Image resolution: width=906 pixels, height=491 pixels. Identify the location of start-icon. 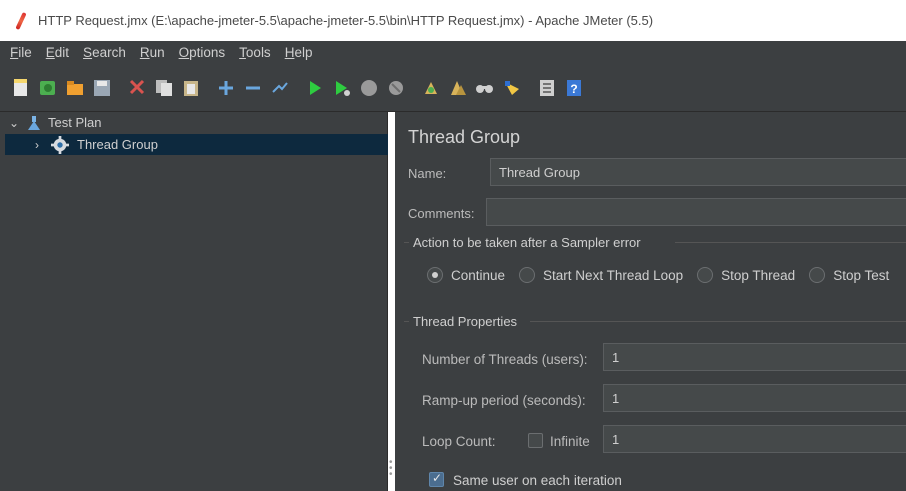
(315, 88).